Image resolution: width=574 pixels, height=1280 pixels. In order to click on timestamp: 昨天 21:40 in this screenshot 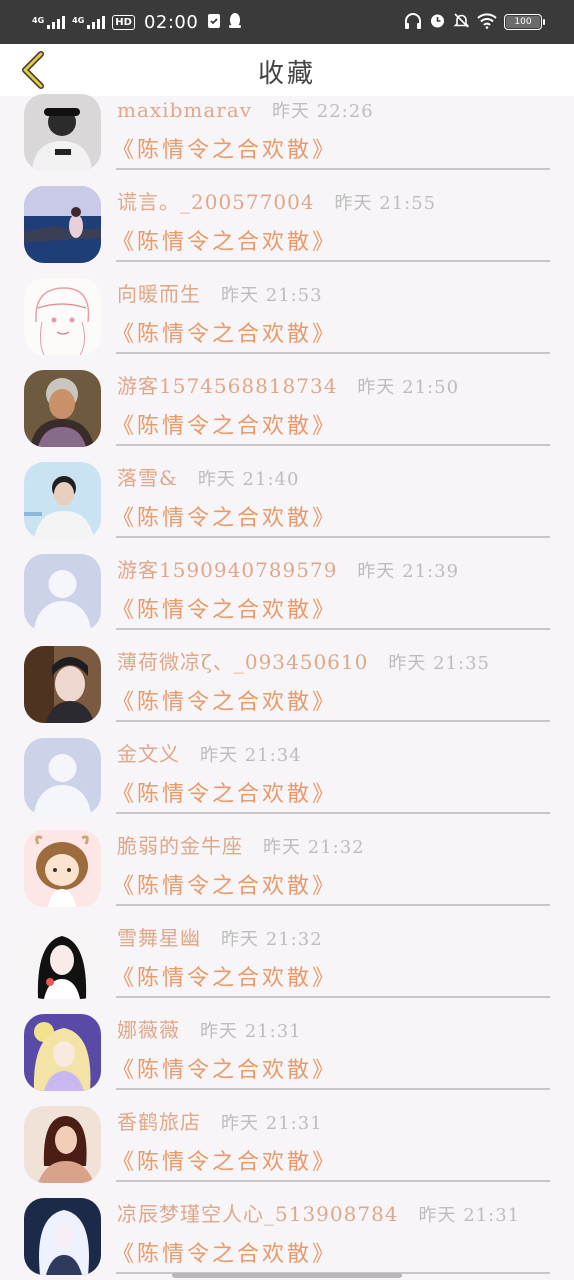, I will do `click(248, 479)`.